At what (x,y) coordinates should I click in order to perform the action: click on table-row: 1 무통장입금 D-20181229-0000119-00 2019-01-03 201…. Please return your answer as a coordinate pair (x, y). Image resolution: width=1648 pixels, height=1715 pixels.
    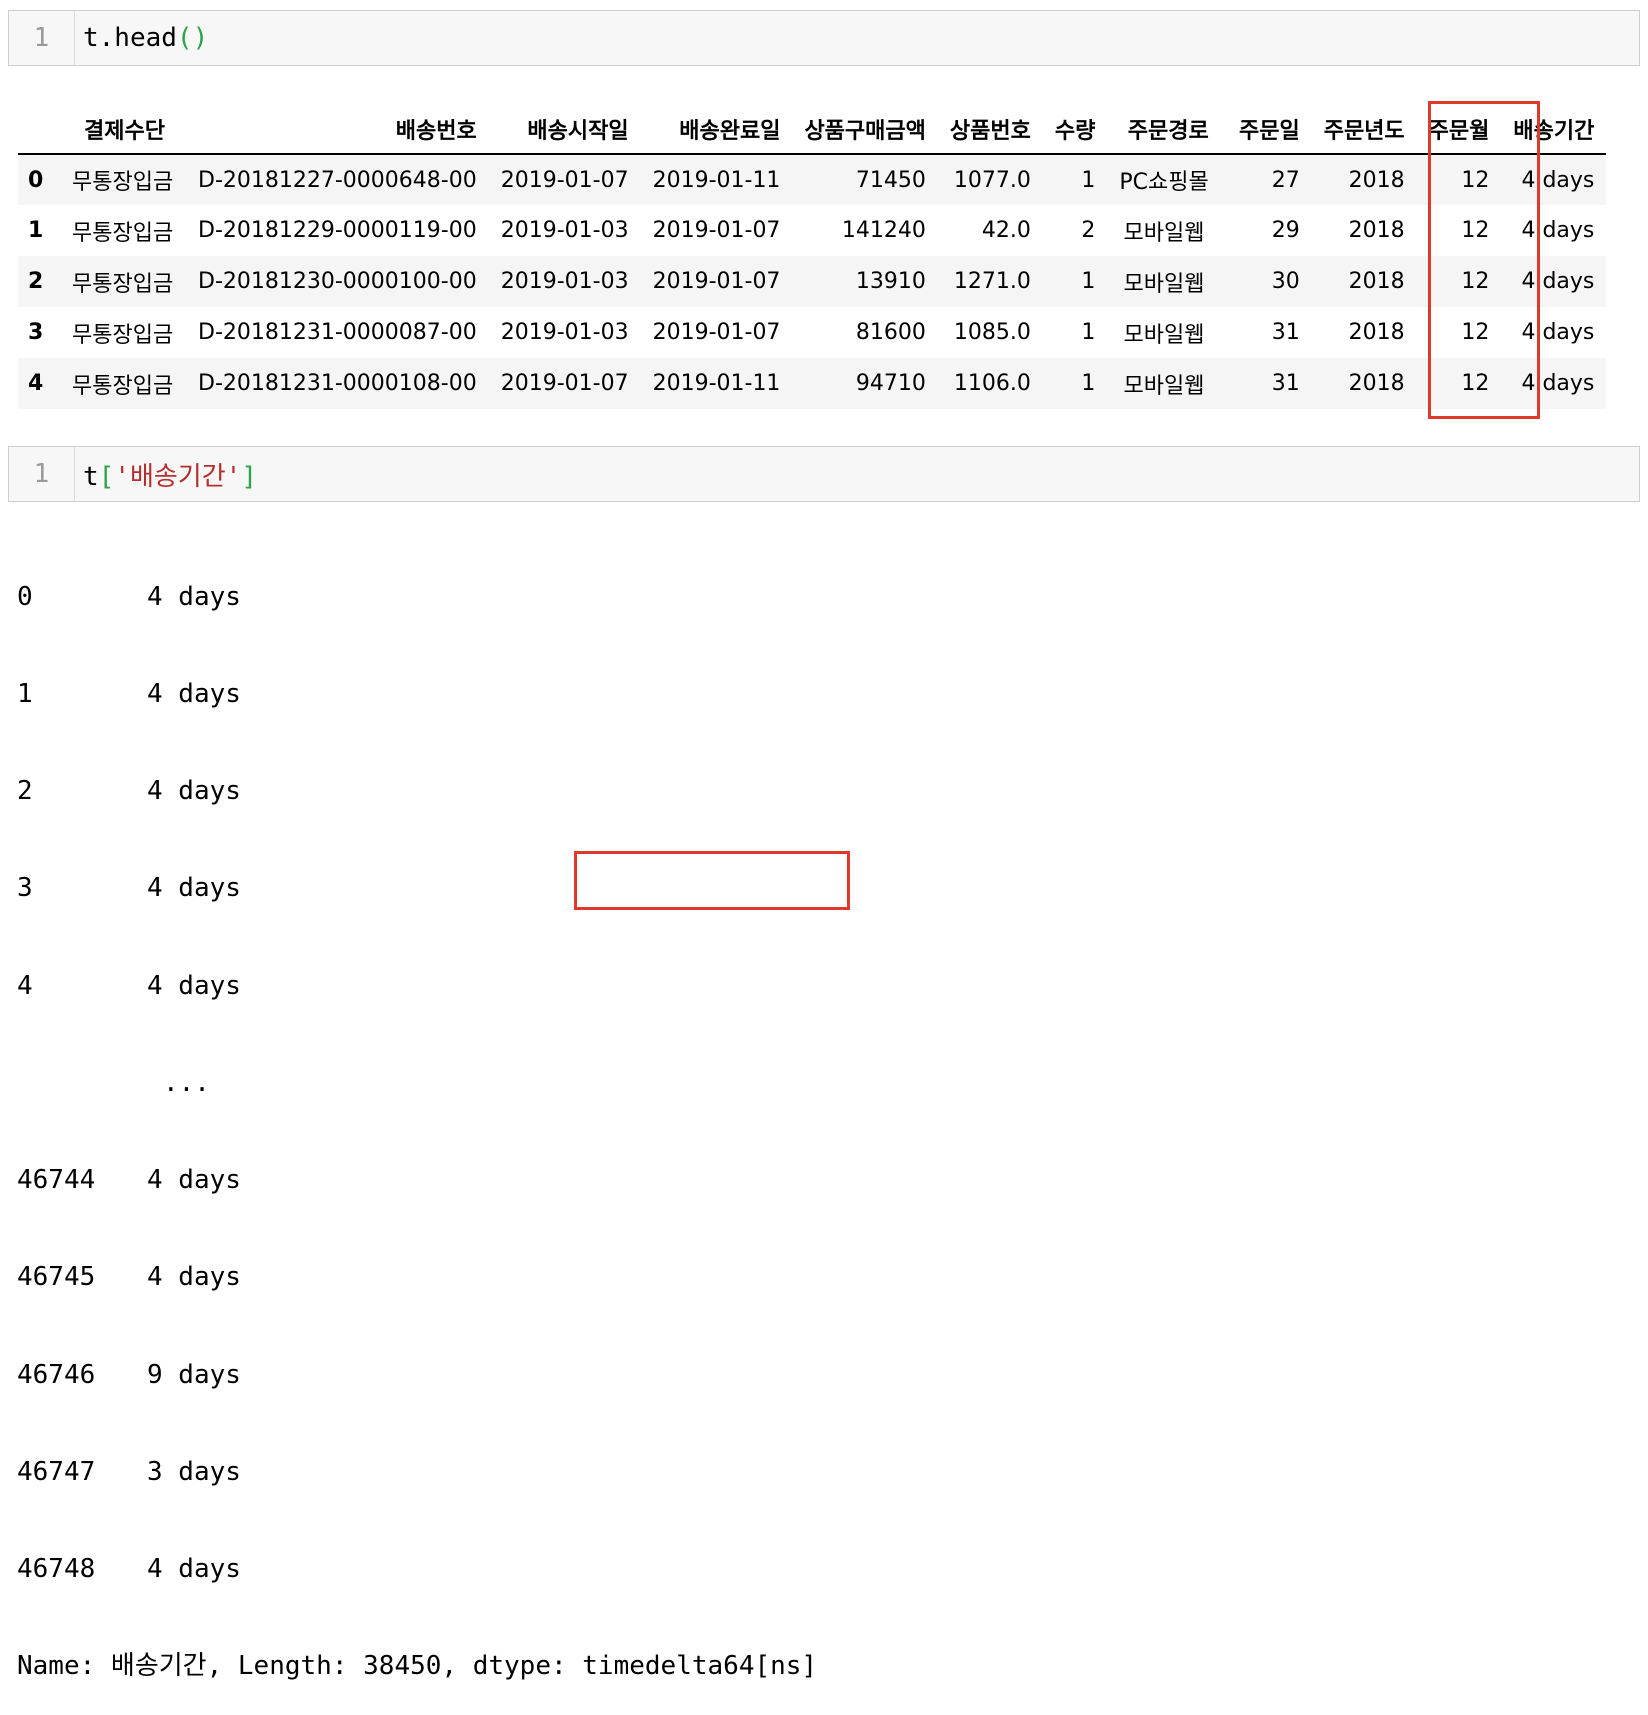
    Looking at the image, I should click on (812, 230).